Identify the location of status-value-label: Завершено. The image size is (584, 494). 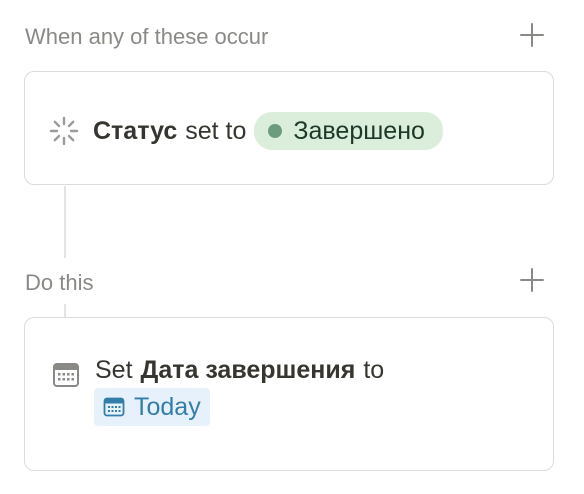
(359, 130).